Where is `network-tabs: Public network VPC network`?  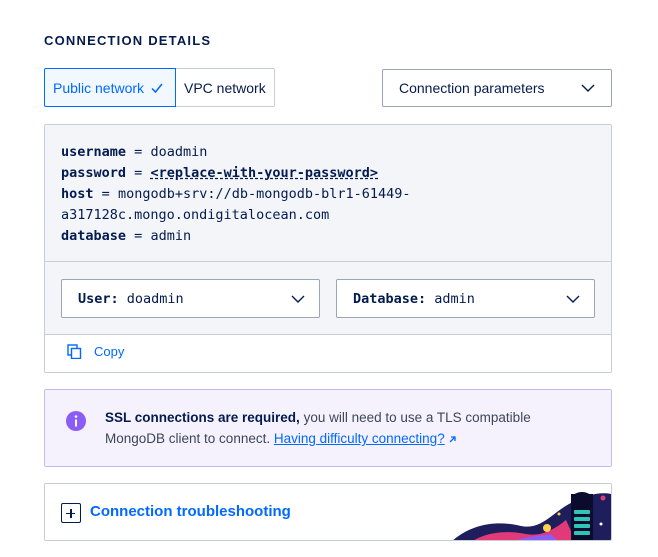 network-tabs: Public network VPC network is located at coordinates (159, 87).